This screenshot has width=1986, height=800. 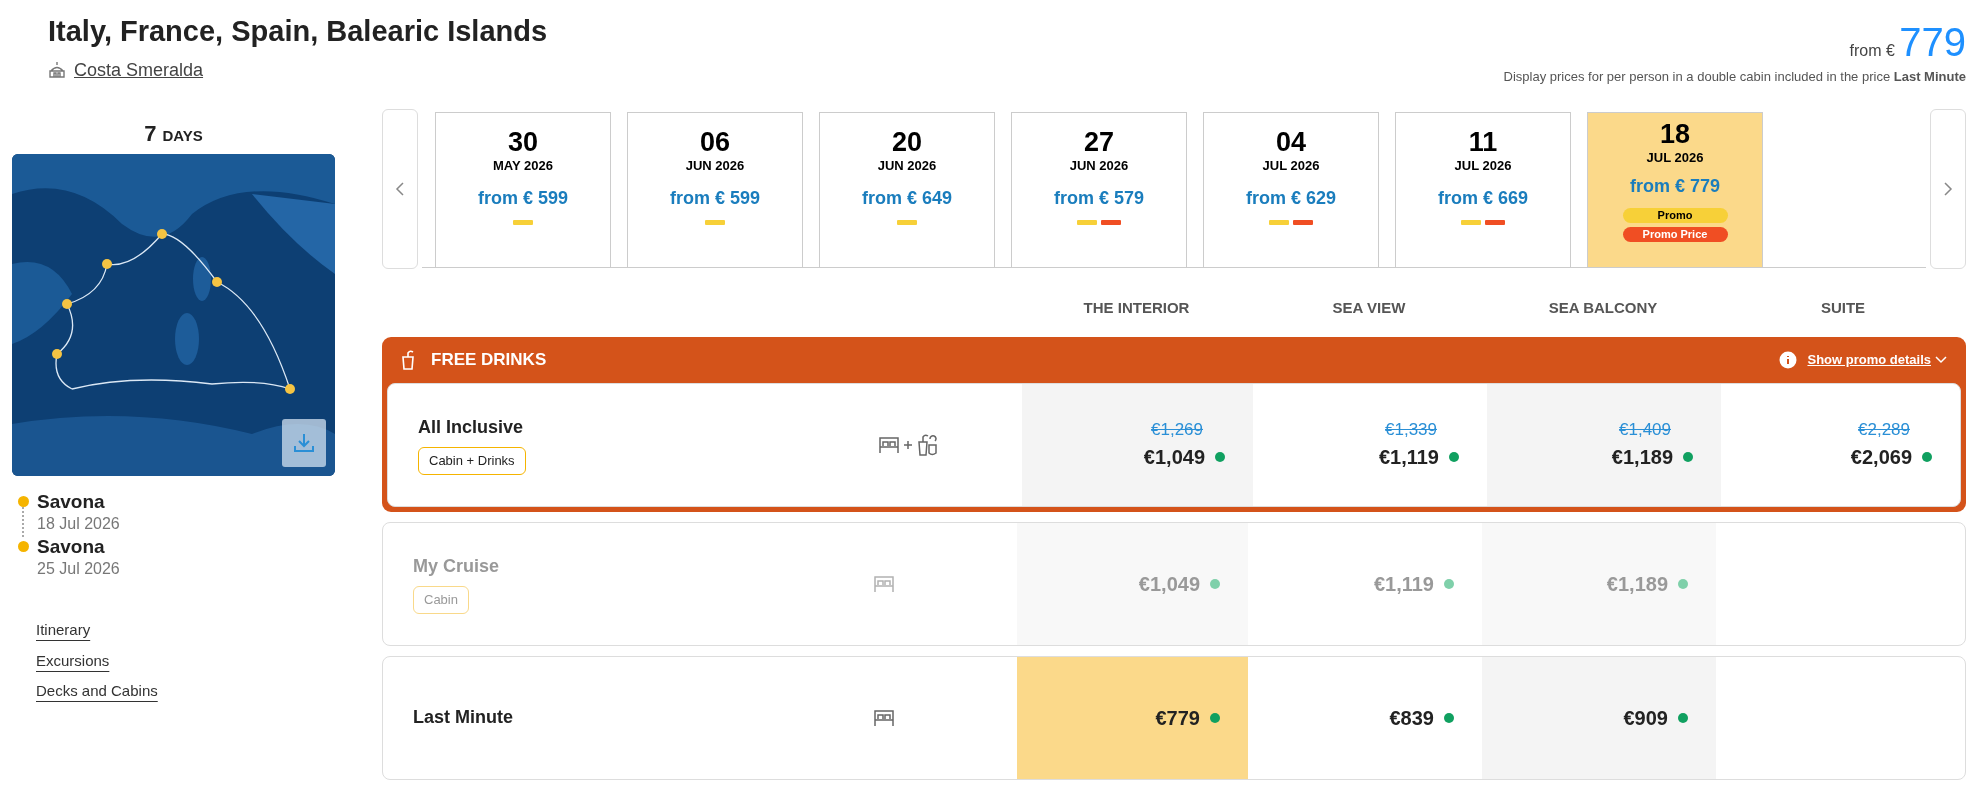 What do you see at coordinates (23, 521) in the screenshot?
I see `route-line` at bounding box center [23, 521].